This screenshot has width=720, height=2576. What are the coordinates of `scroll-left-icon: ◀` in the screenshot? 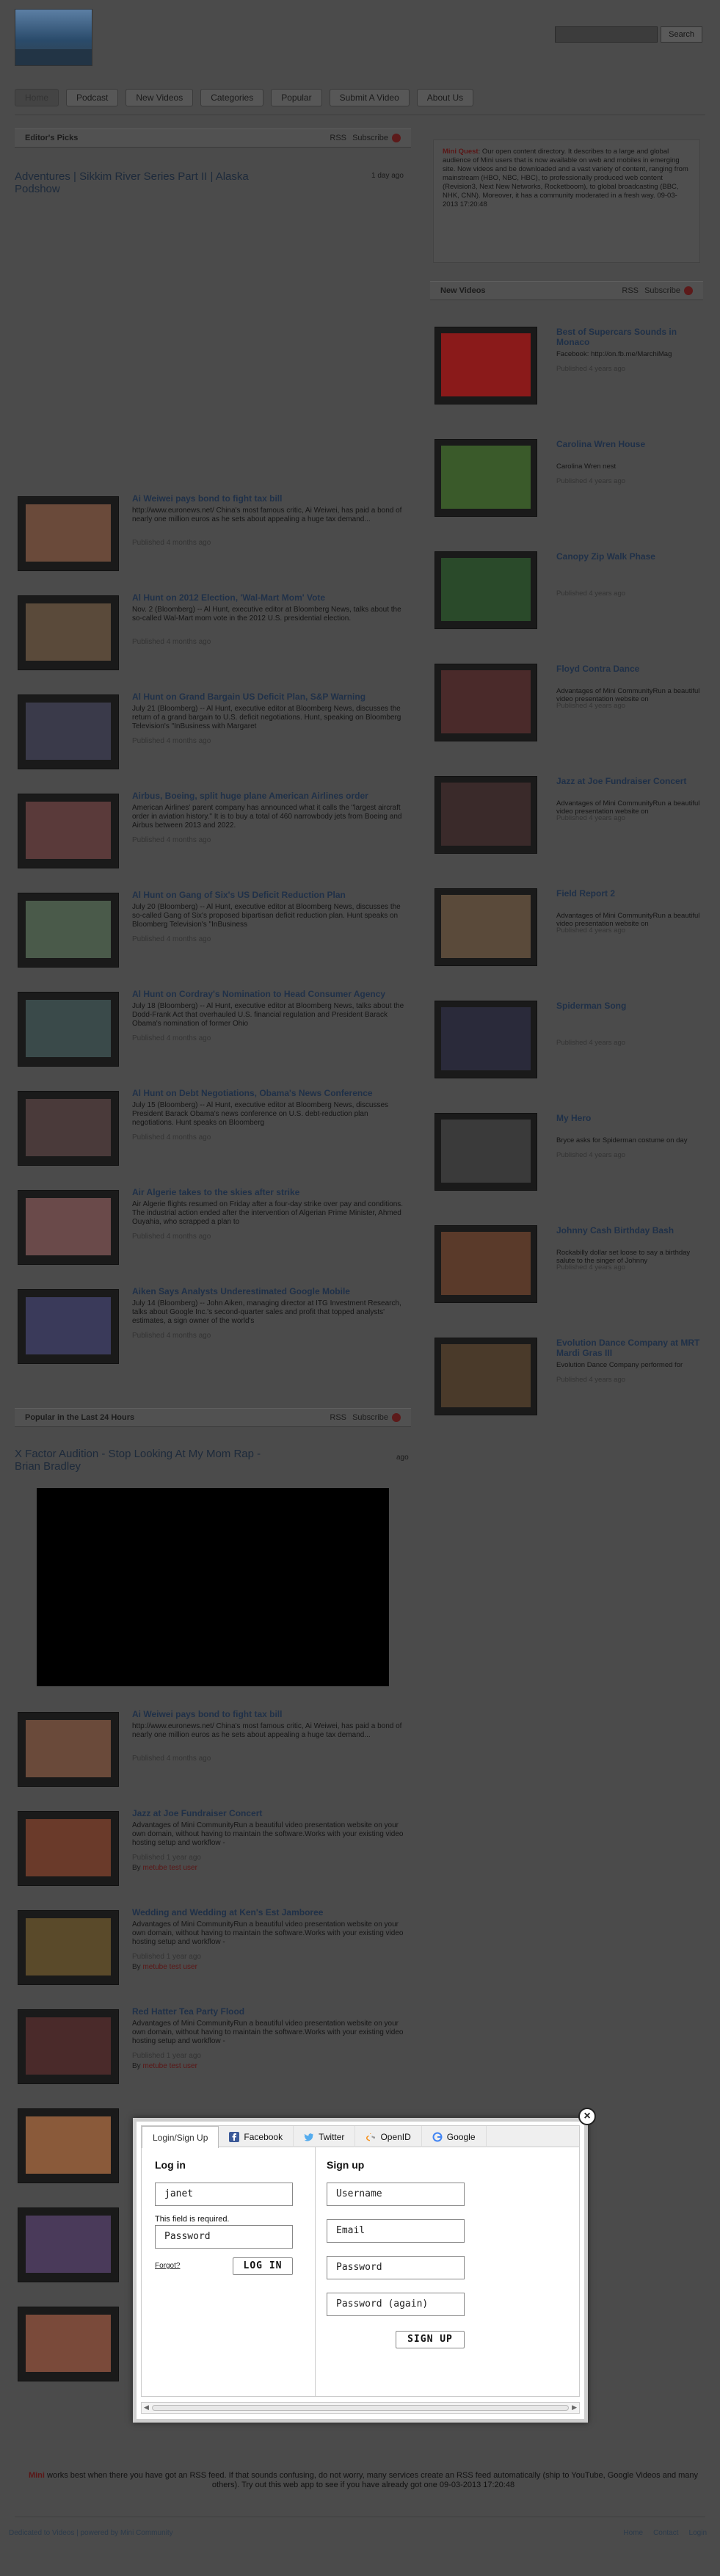 It's located at (147, 2408).